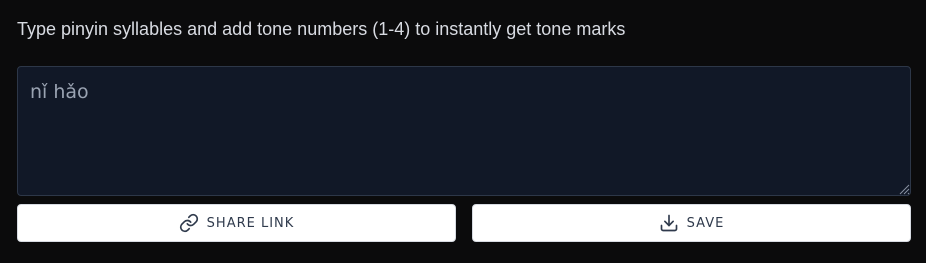 This screenshot has width=926, height=263. What do you see at coordinates (669, 223) in the screenshot?
I see `download-icon` at bounding box center [669, 223].